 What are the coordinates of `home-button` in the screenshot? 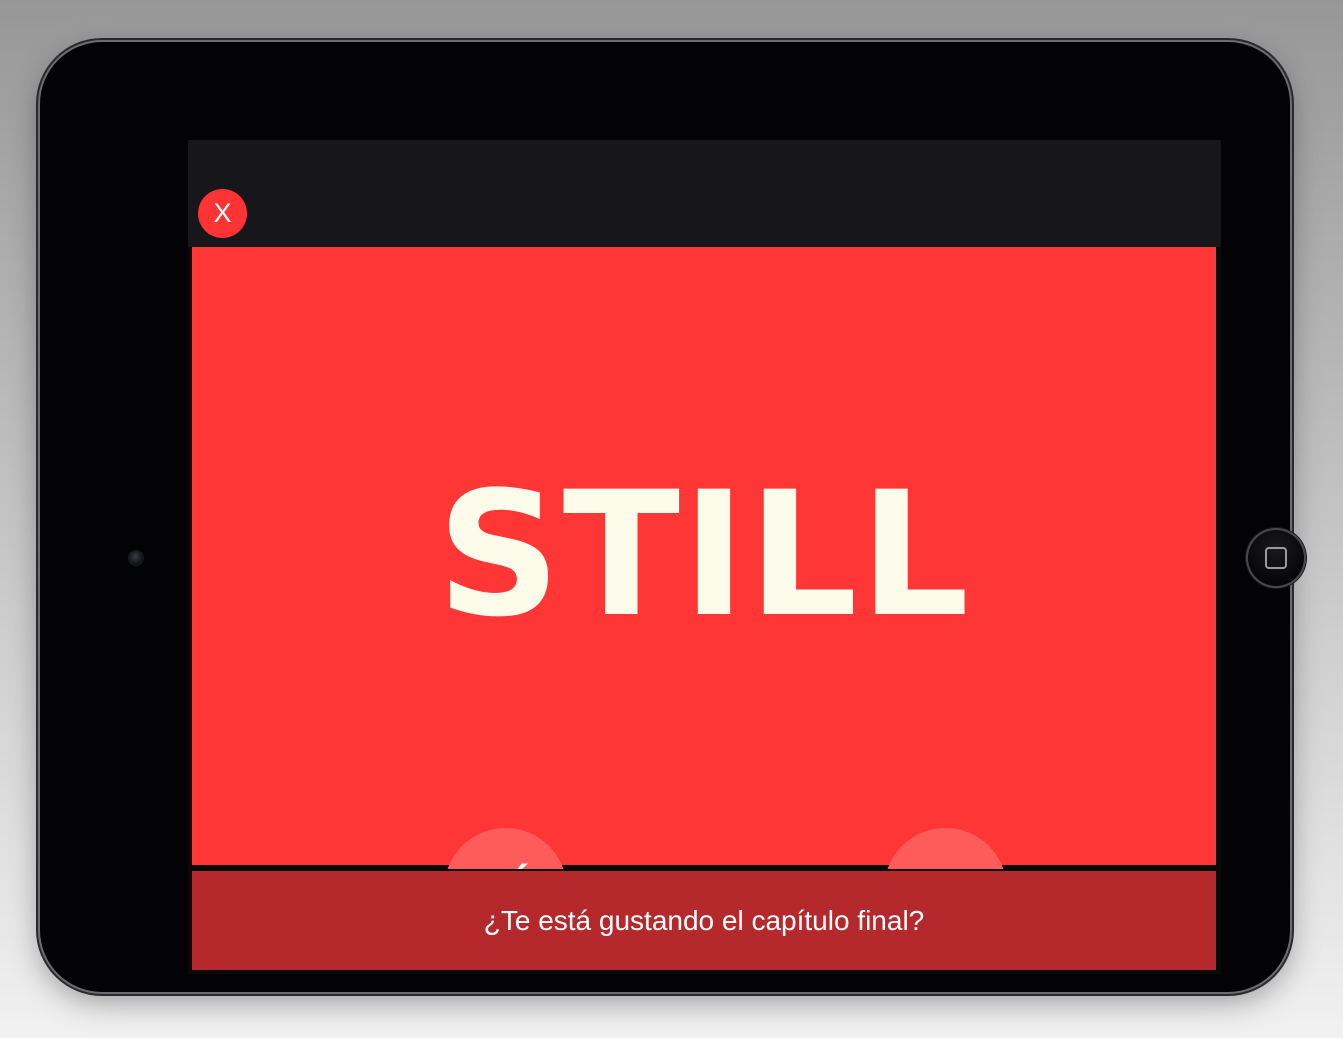 It's located at (1276, 558).